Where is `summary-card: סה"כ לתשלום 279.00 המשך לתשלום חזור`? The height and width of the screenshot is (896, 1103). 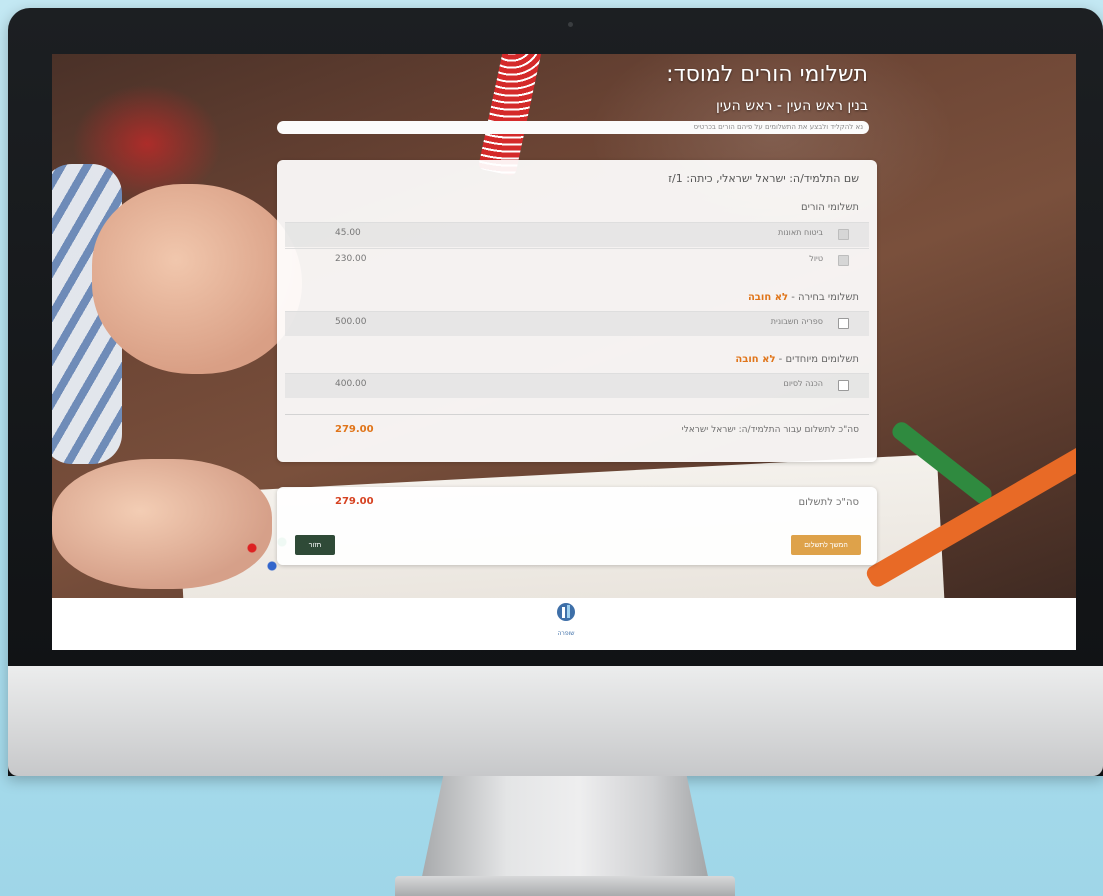 summary-card: סה"כ לתשלום 279.00 המשך לתשלום חזור is located at coordinates (577, 526).